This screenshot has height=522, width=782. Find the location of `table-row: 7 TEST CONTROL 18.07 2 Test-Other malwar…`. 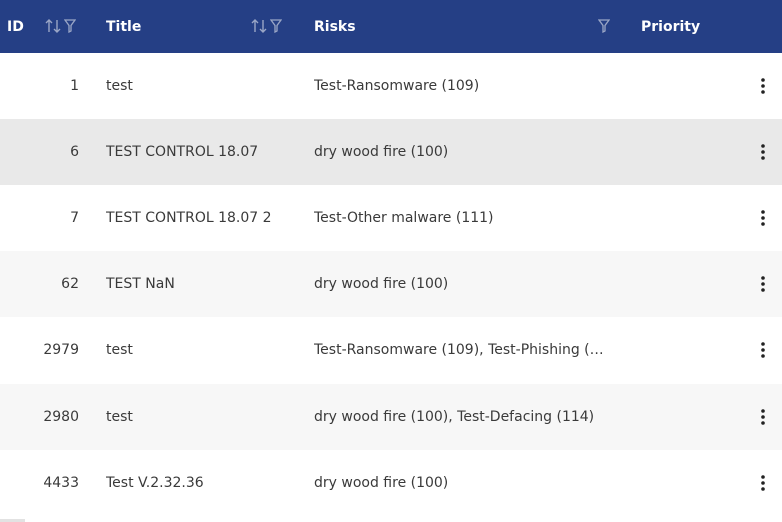

table-row: 7 TEST CONTROL 18.07 2 Test-Other malwar… is located at coordinates (391, 218).